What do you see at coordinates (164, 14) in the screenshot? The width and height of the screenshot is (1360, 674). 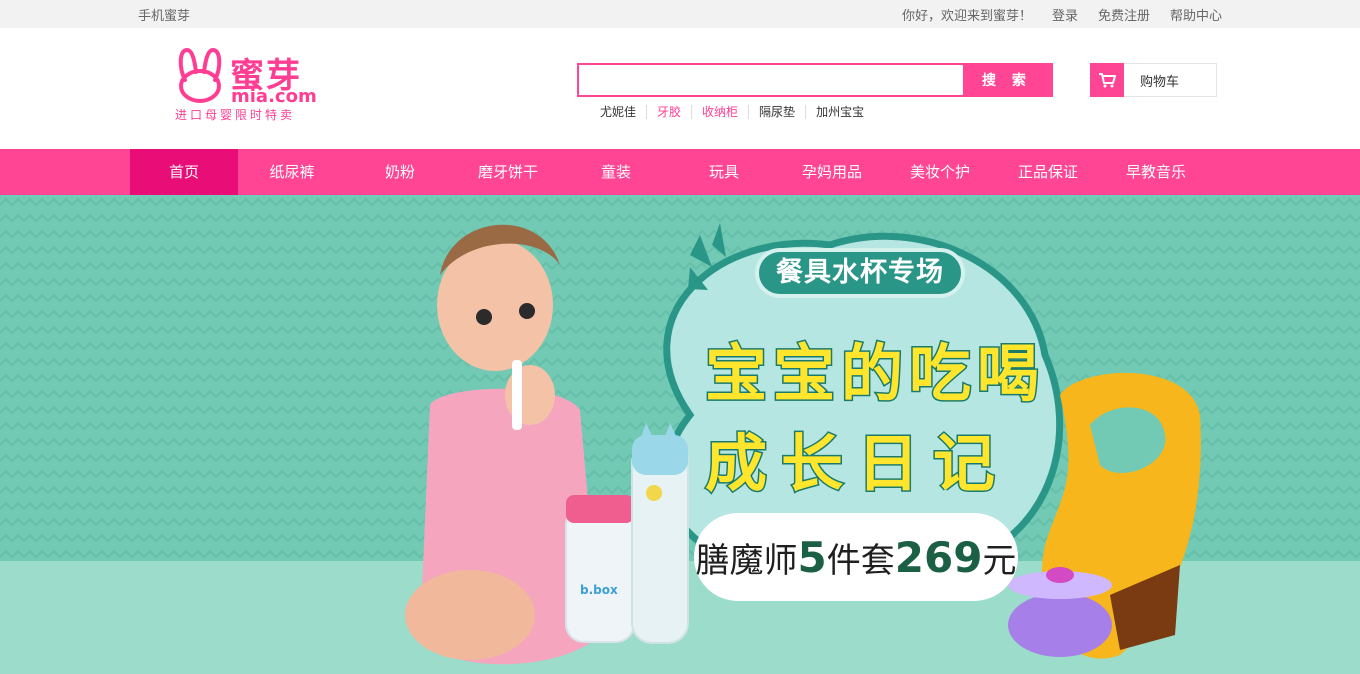 I see `mobile-site-link: 手机蜜芽` at bounding box center [164, 14].